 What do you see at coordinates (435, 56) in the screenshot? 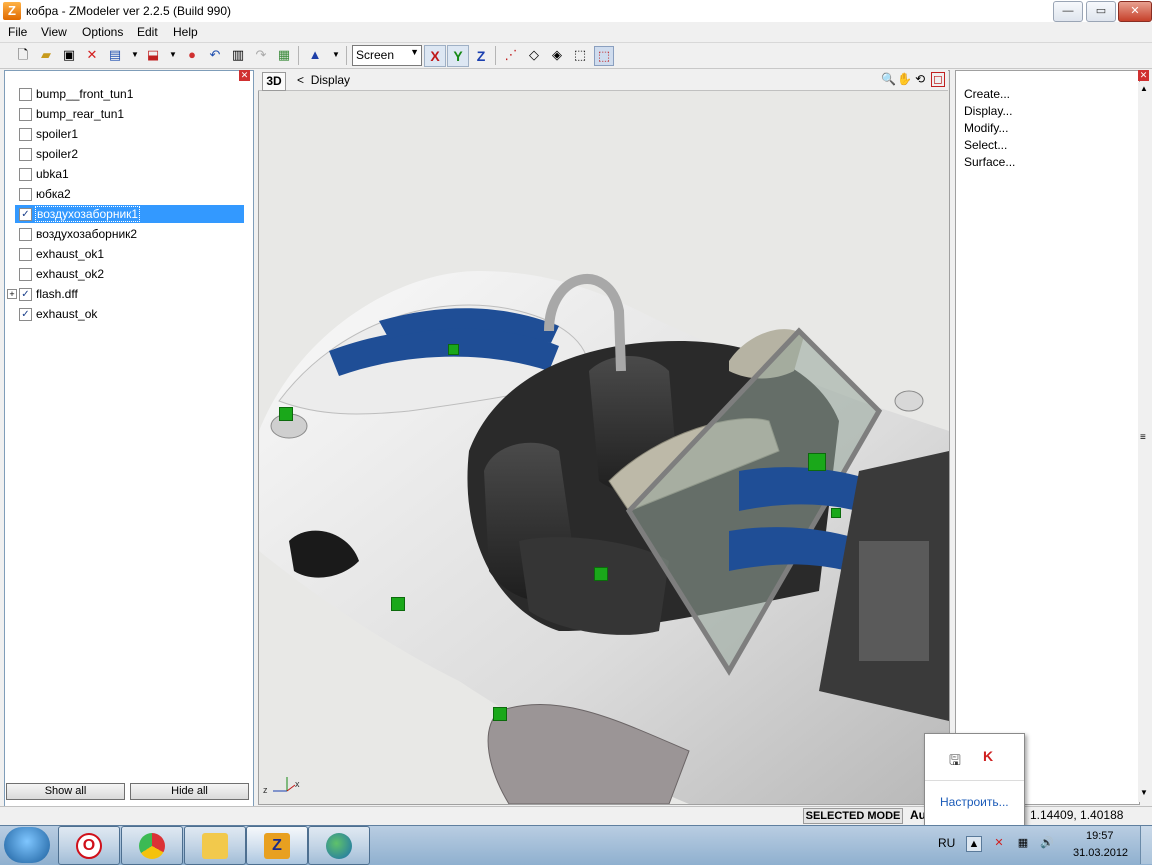
I see `axis-x-button: X` at bounding box center [435, 56].